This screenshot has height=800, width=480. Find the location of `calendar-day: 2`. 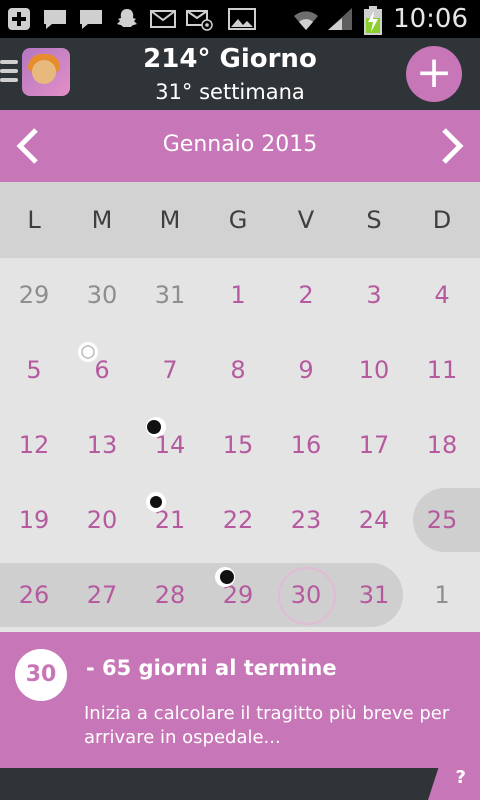

calendar-day: 2 is located at coordinates (306, 295).